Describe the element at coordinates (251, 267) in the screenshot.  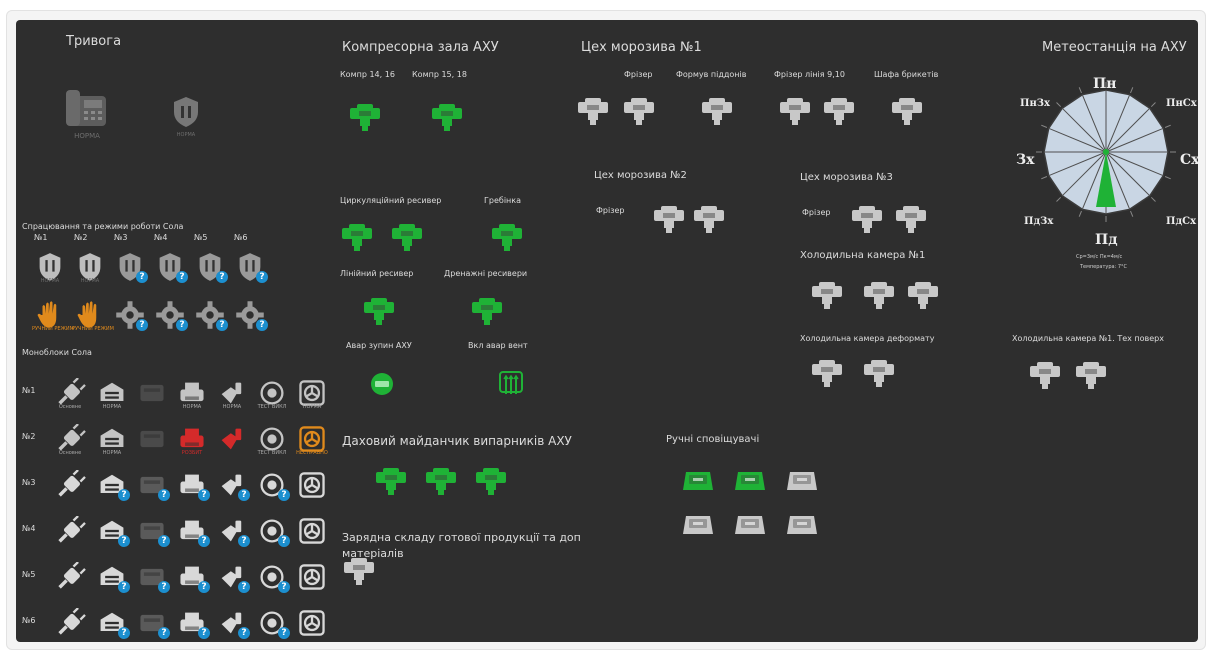
I see `salt-shield-icon-6: ?` at that location.